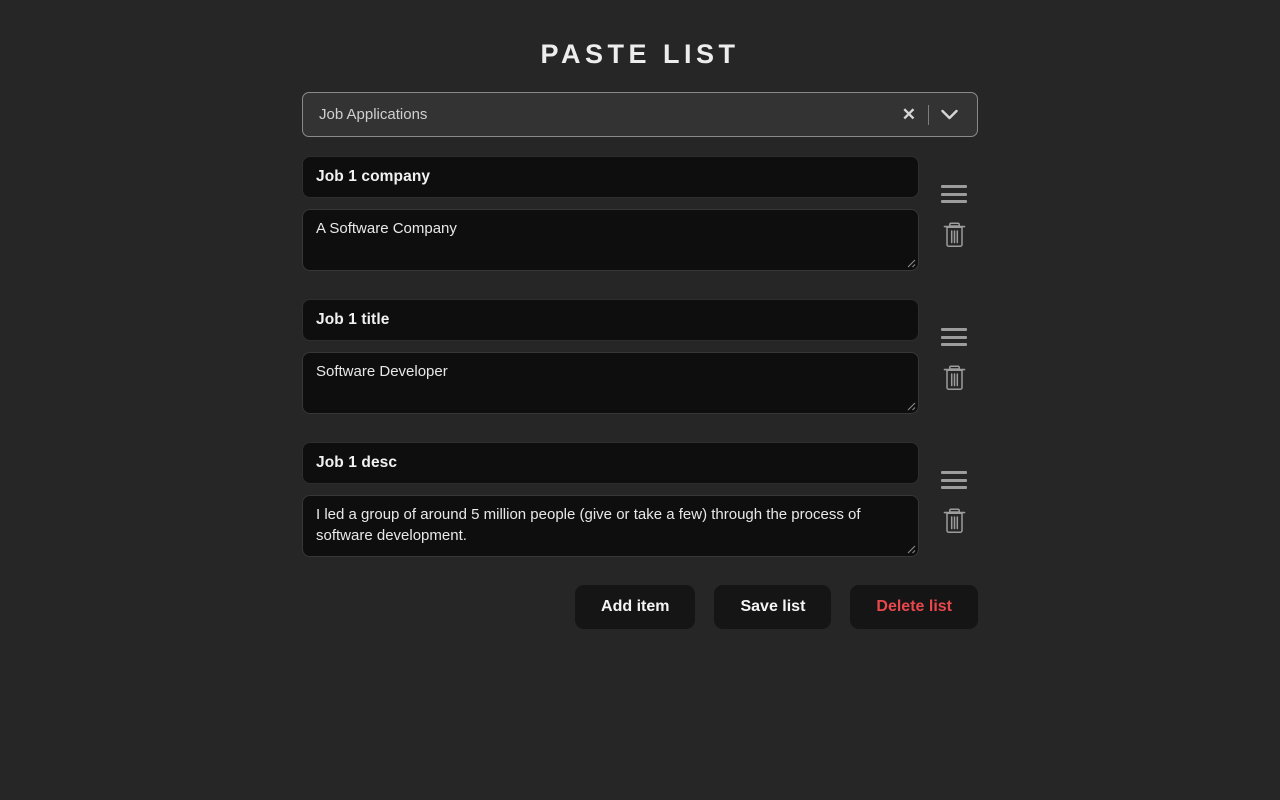  Describe the element at coordinates (640, 114) in the screenshot. I see `list-selector: Job Applications ✕` at that location.